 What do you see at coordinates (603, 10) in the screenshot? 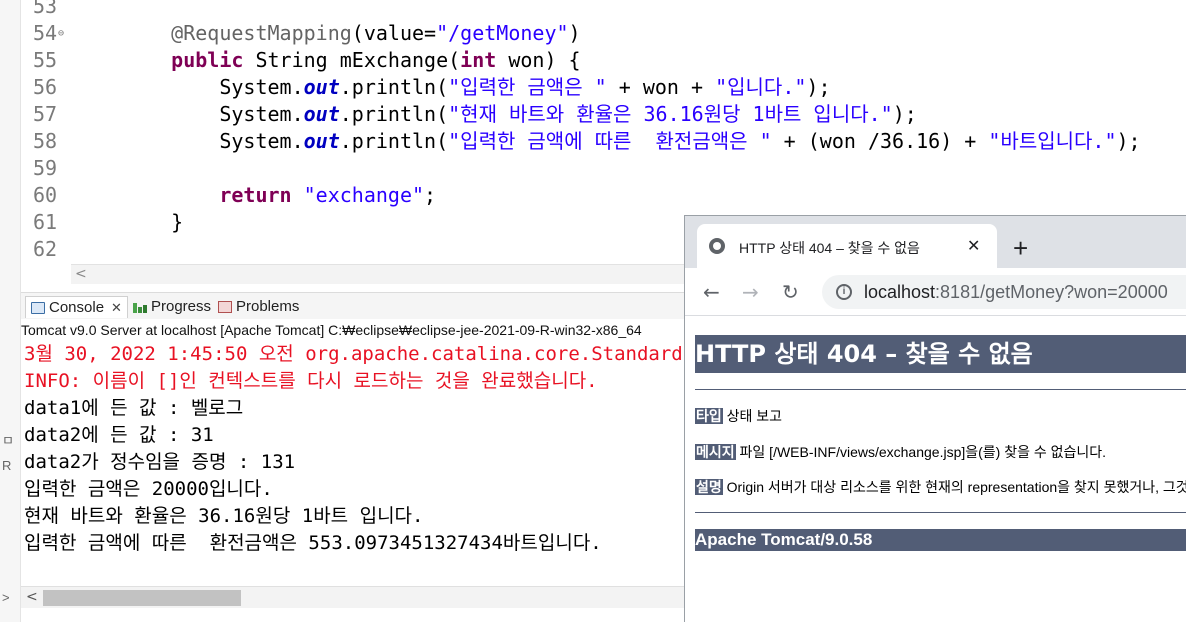
I see `code-line: 53` at bounding box center [603, 10].